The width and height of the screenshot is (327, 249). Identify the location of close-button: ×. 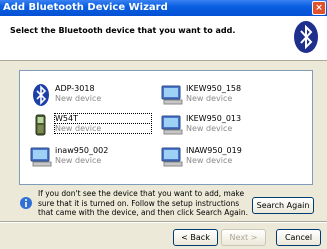
(319, 8).